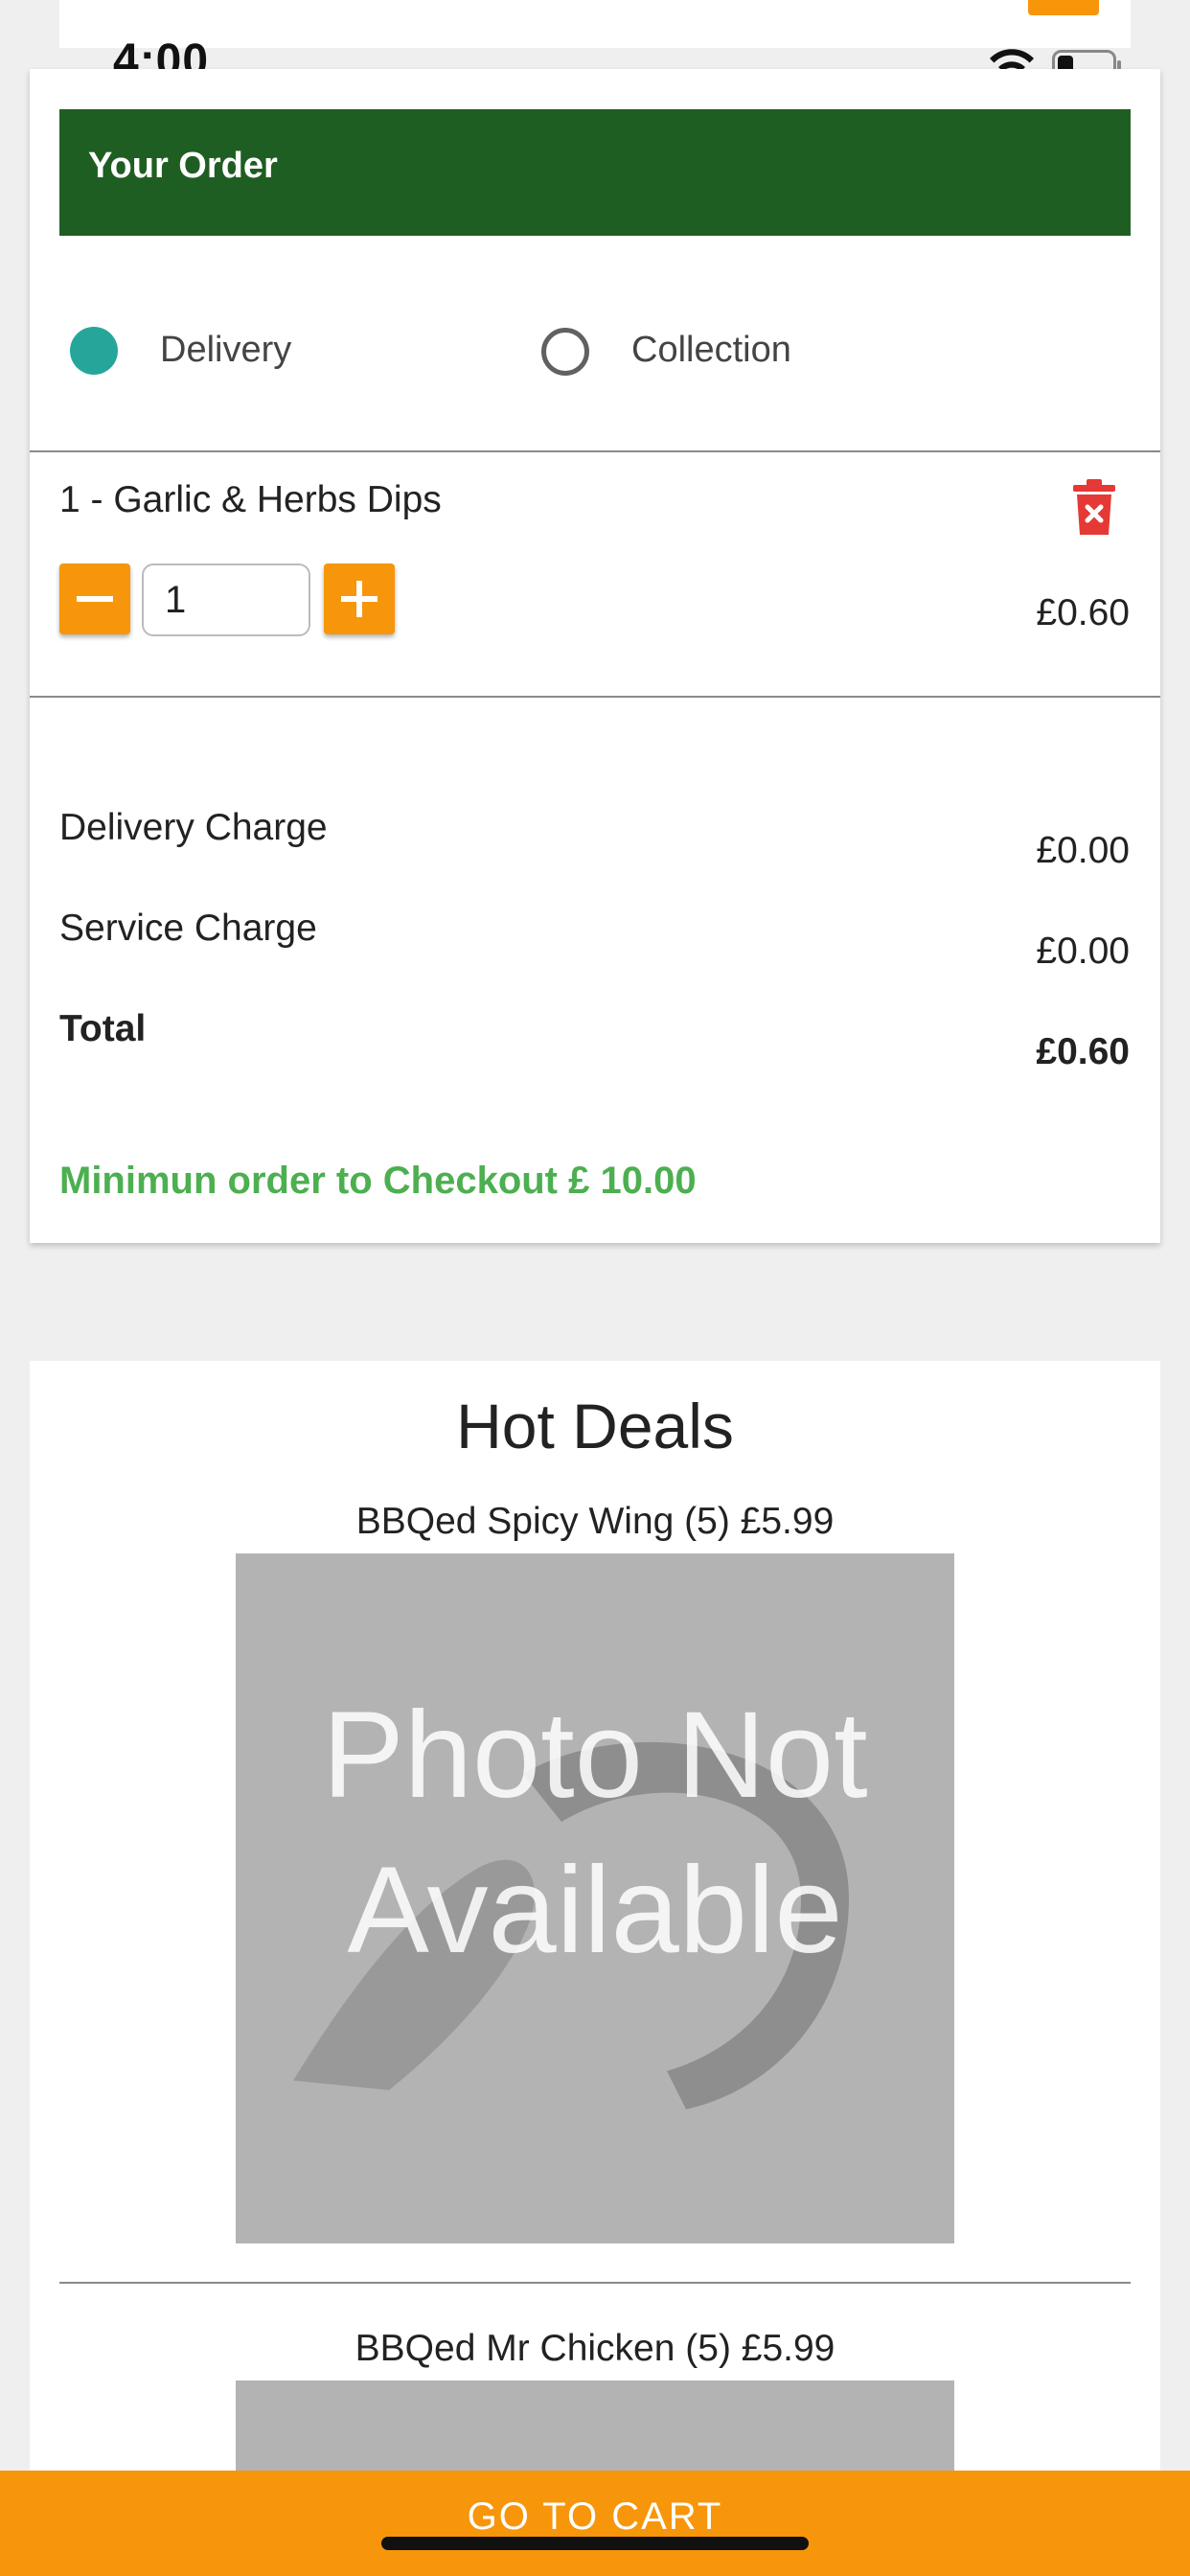 The image size is (1190, 2576). What do you see at coordinates (1083, 951) in the screenshot?
I see `service-charge-value: £0.00` at bounding box center [1083, 951].